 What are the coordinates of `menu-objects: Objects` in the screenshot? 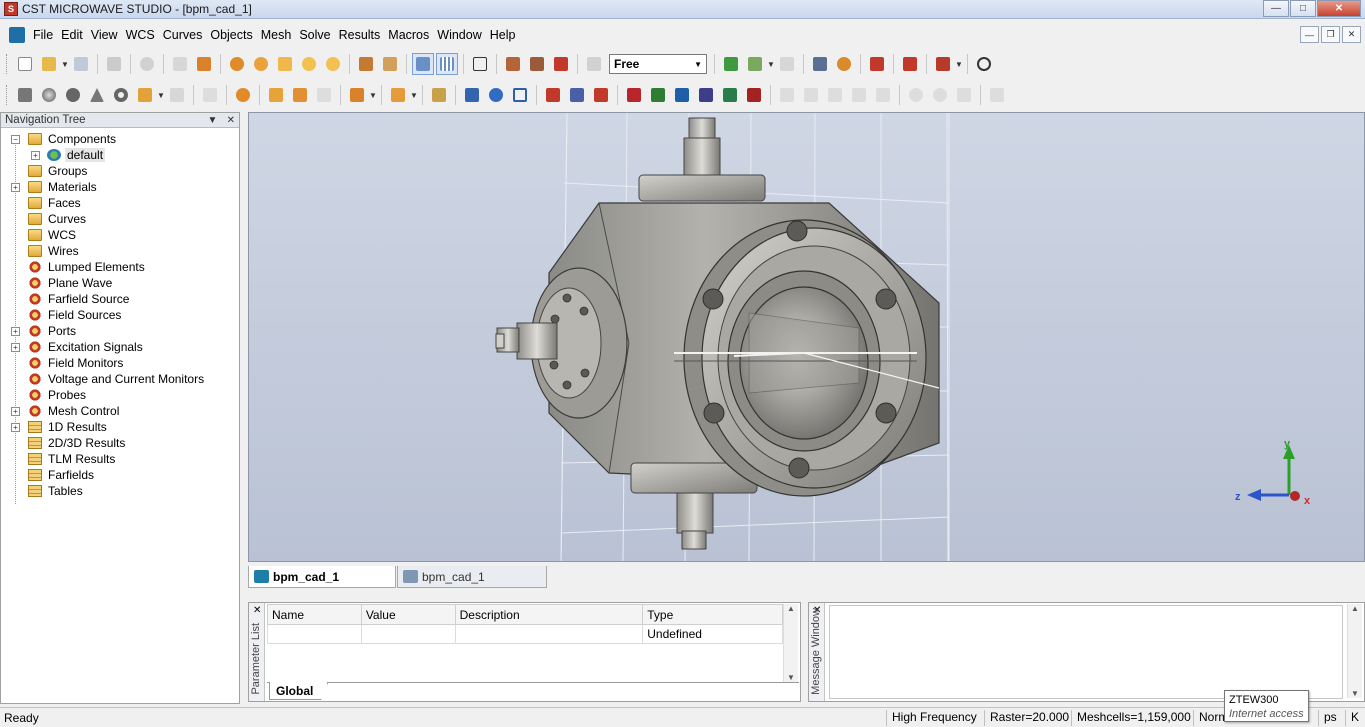 It's located at (231, 35).